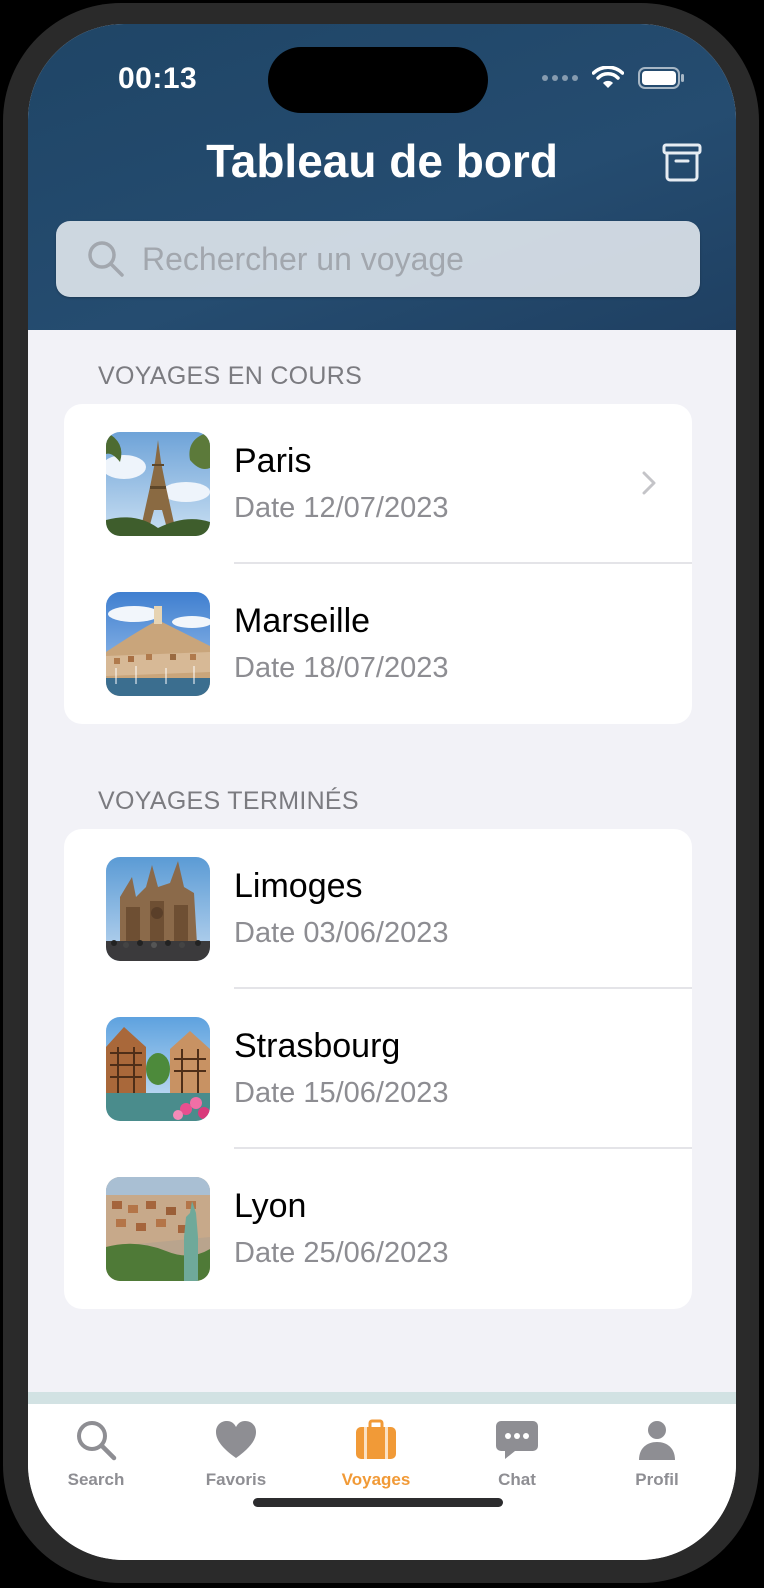 The image size is (764, 1588). I want to click on heart-icon, so click(236, 1439).